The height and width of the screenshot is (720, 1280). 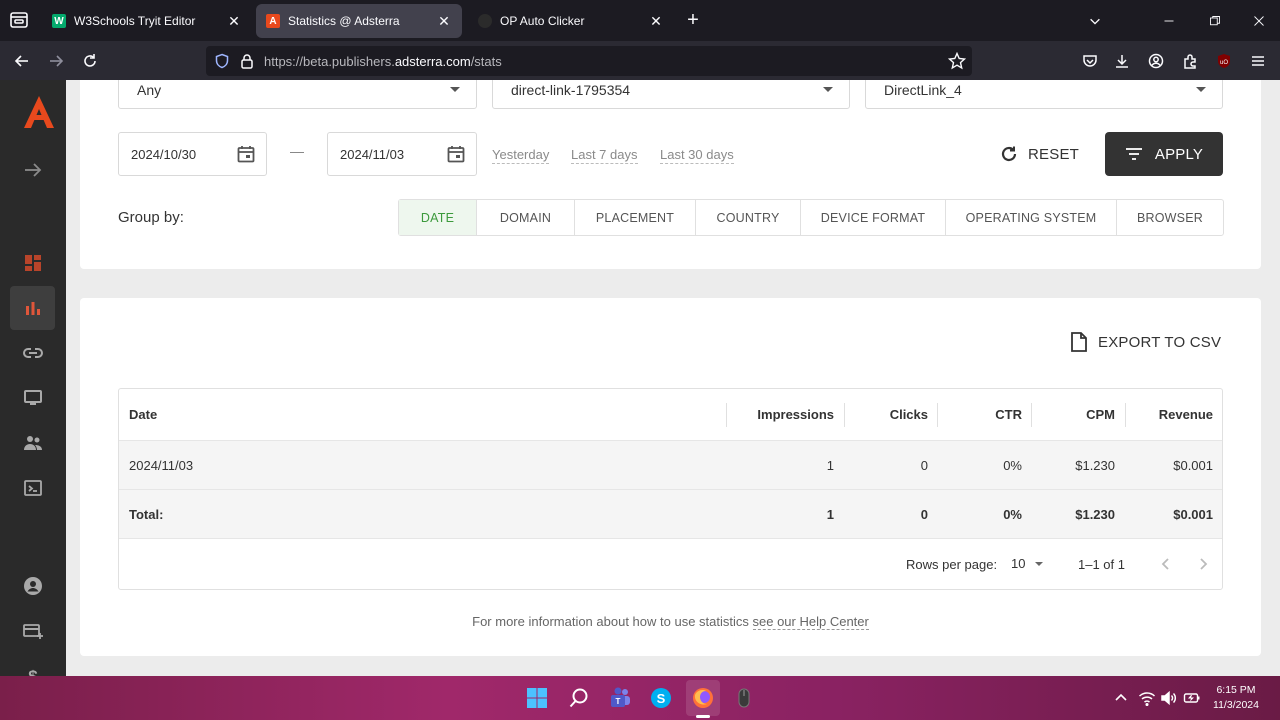 I want to click on next-page-icon, so click(x=1203, y=564).